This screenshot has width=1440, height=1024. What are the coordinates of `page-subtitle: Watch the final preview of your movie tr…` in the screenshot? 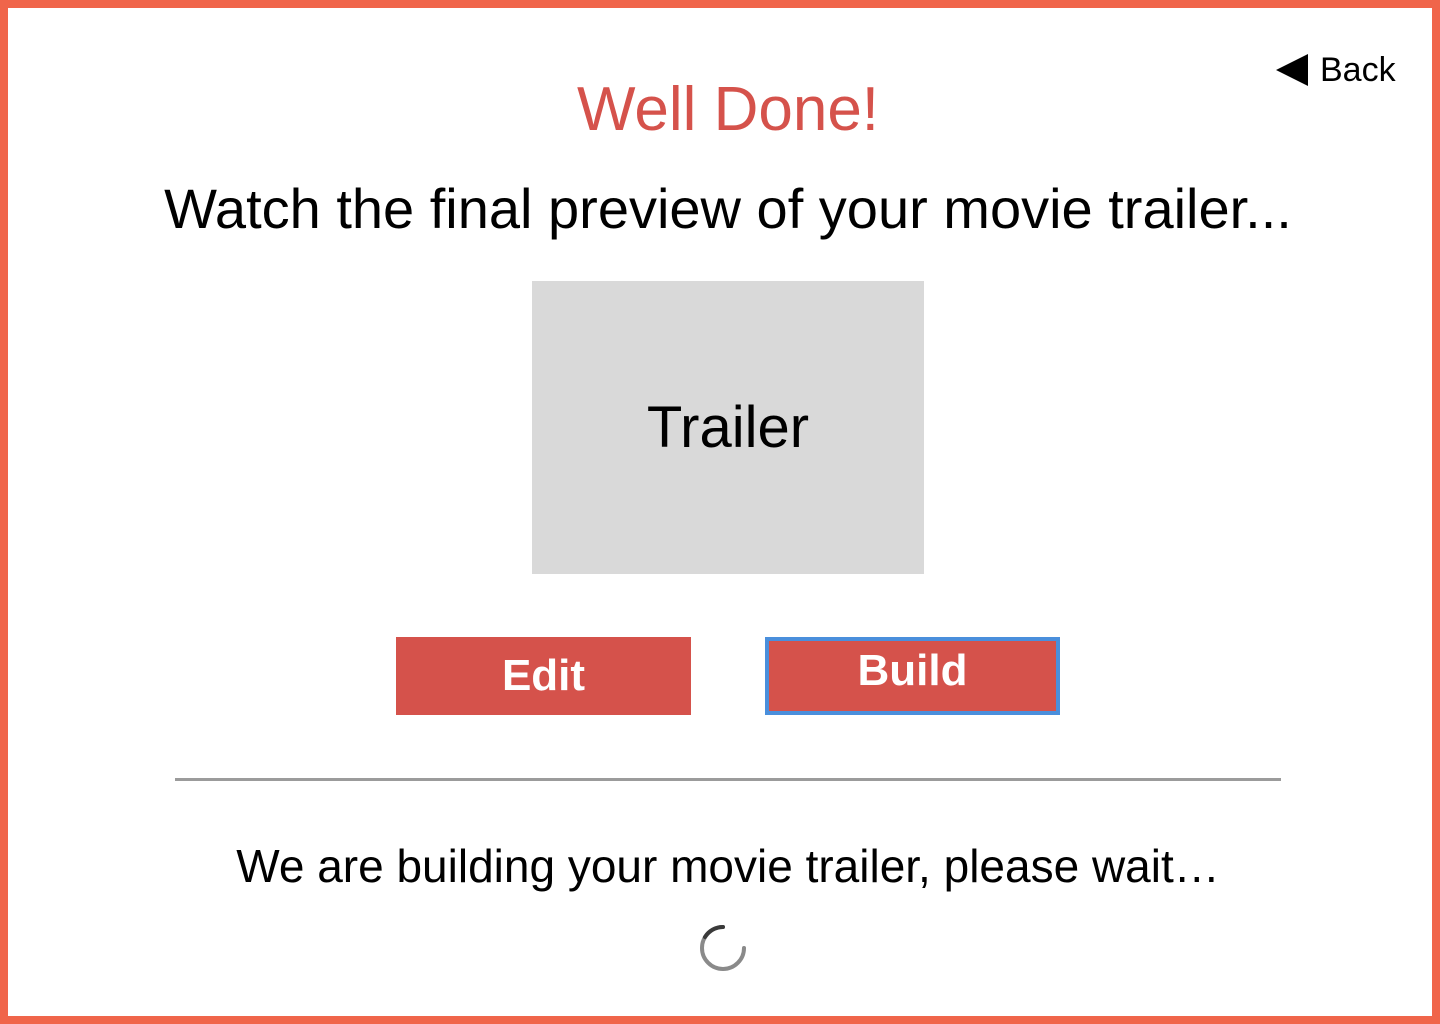 It's located at (728, 208).